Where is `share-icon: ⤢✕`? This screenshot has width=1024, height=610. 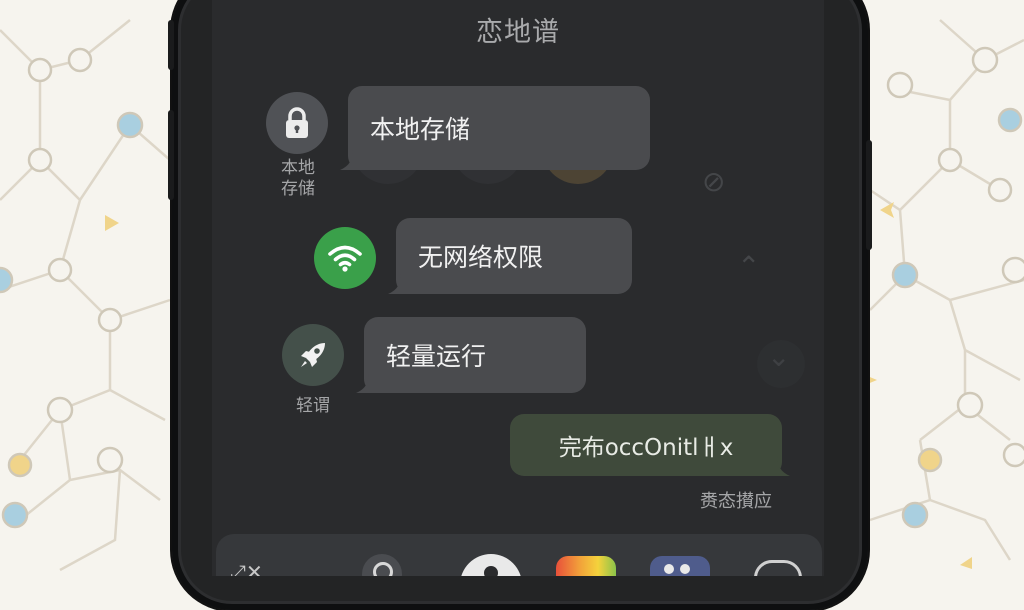 share-icon: ⤢✕ is located at coordinates (246, 568).